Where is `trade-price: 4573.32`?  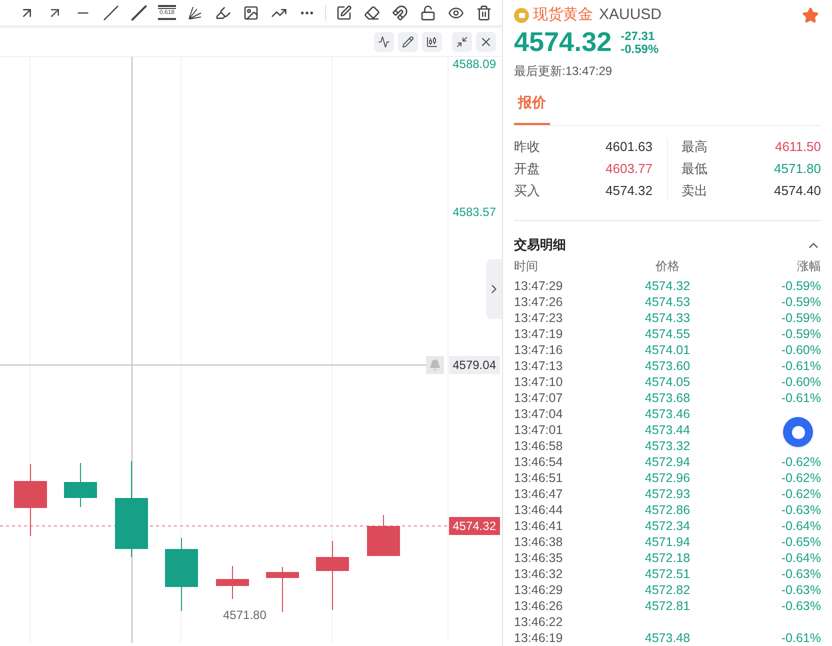 trade-price: 4573.32 is located at coordinates (668, 446).